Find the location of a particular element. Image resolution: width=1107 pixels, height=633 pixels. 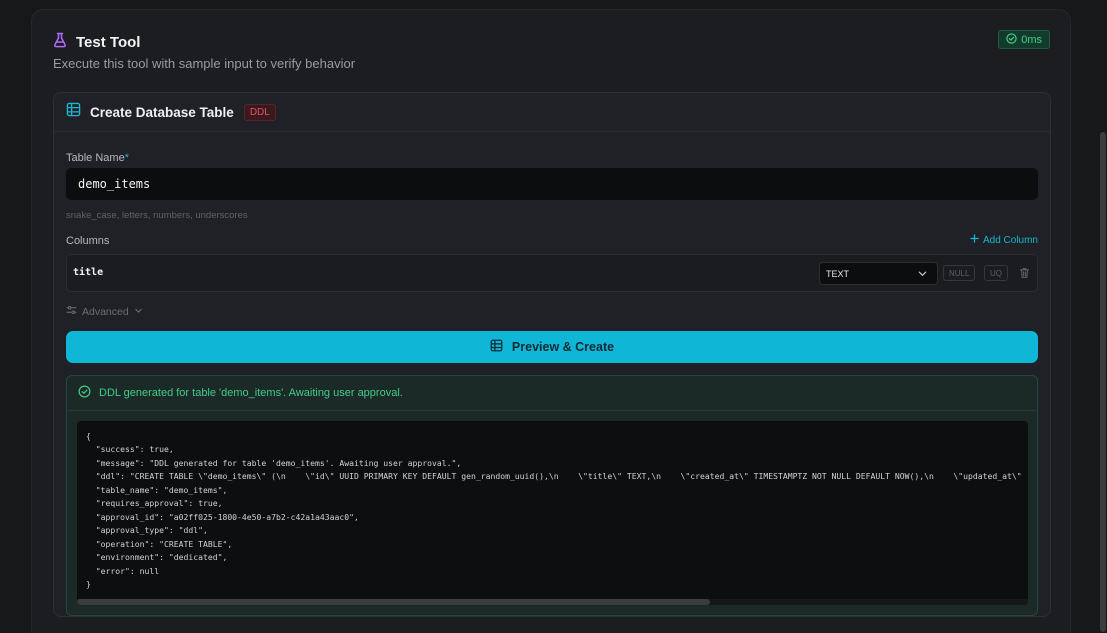

json-line: "error": null is located at coordinates (123, 570).